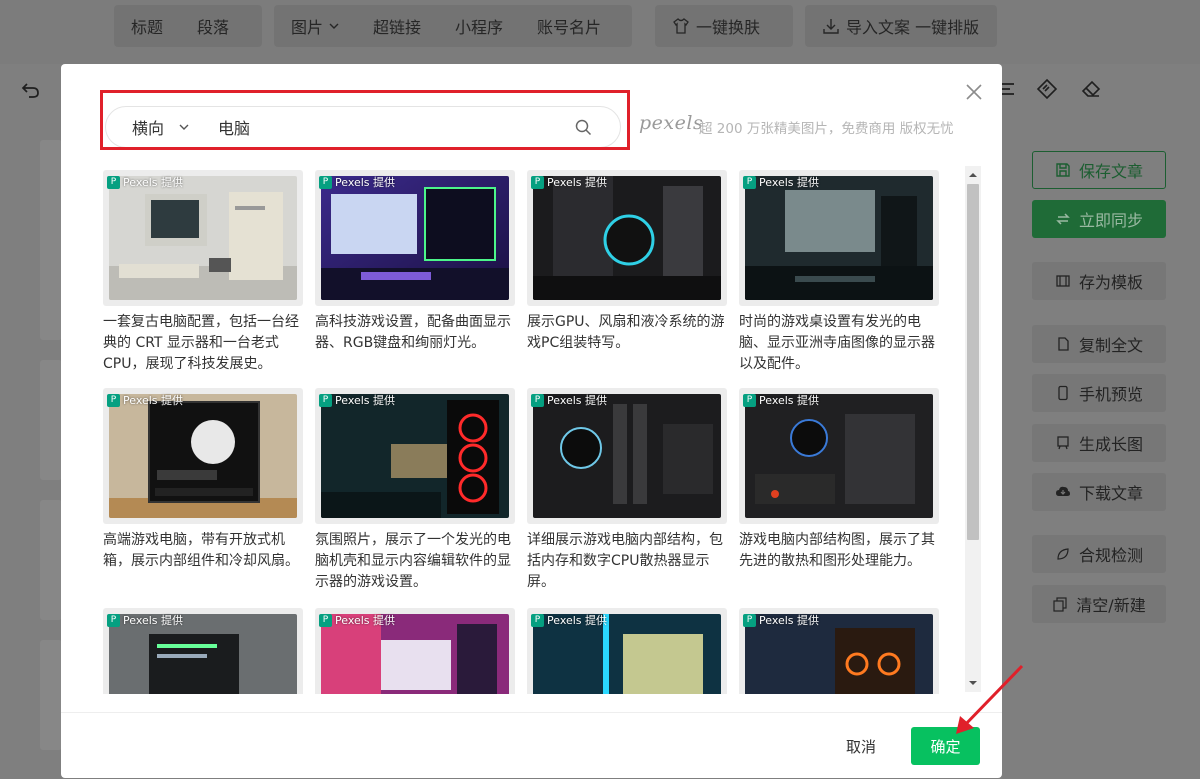 This screenshot has height=779, width=1200. What do you see at coordinates (213, 26) in the screenshot?
I see `toolbar-paragraph-button: 段落` at bounding box center [213, 26].